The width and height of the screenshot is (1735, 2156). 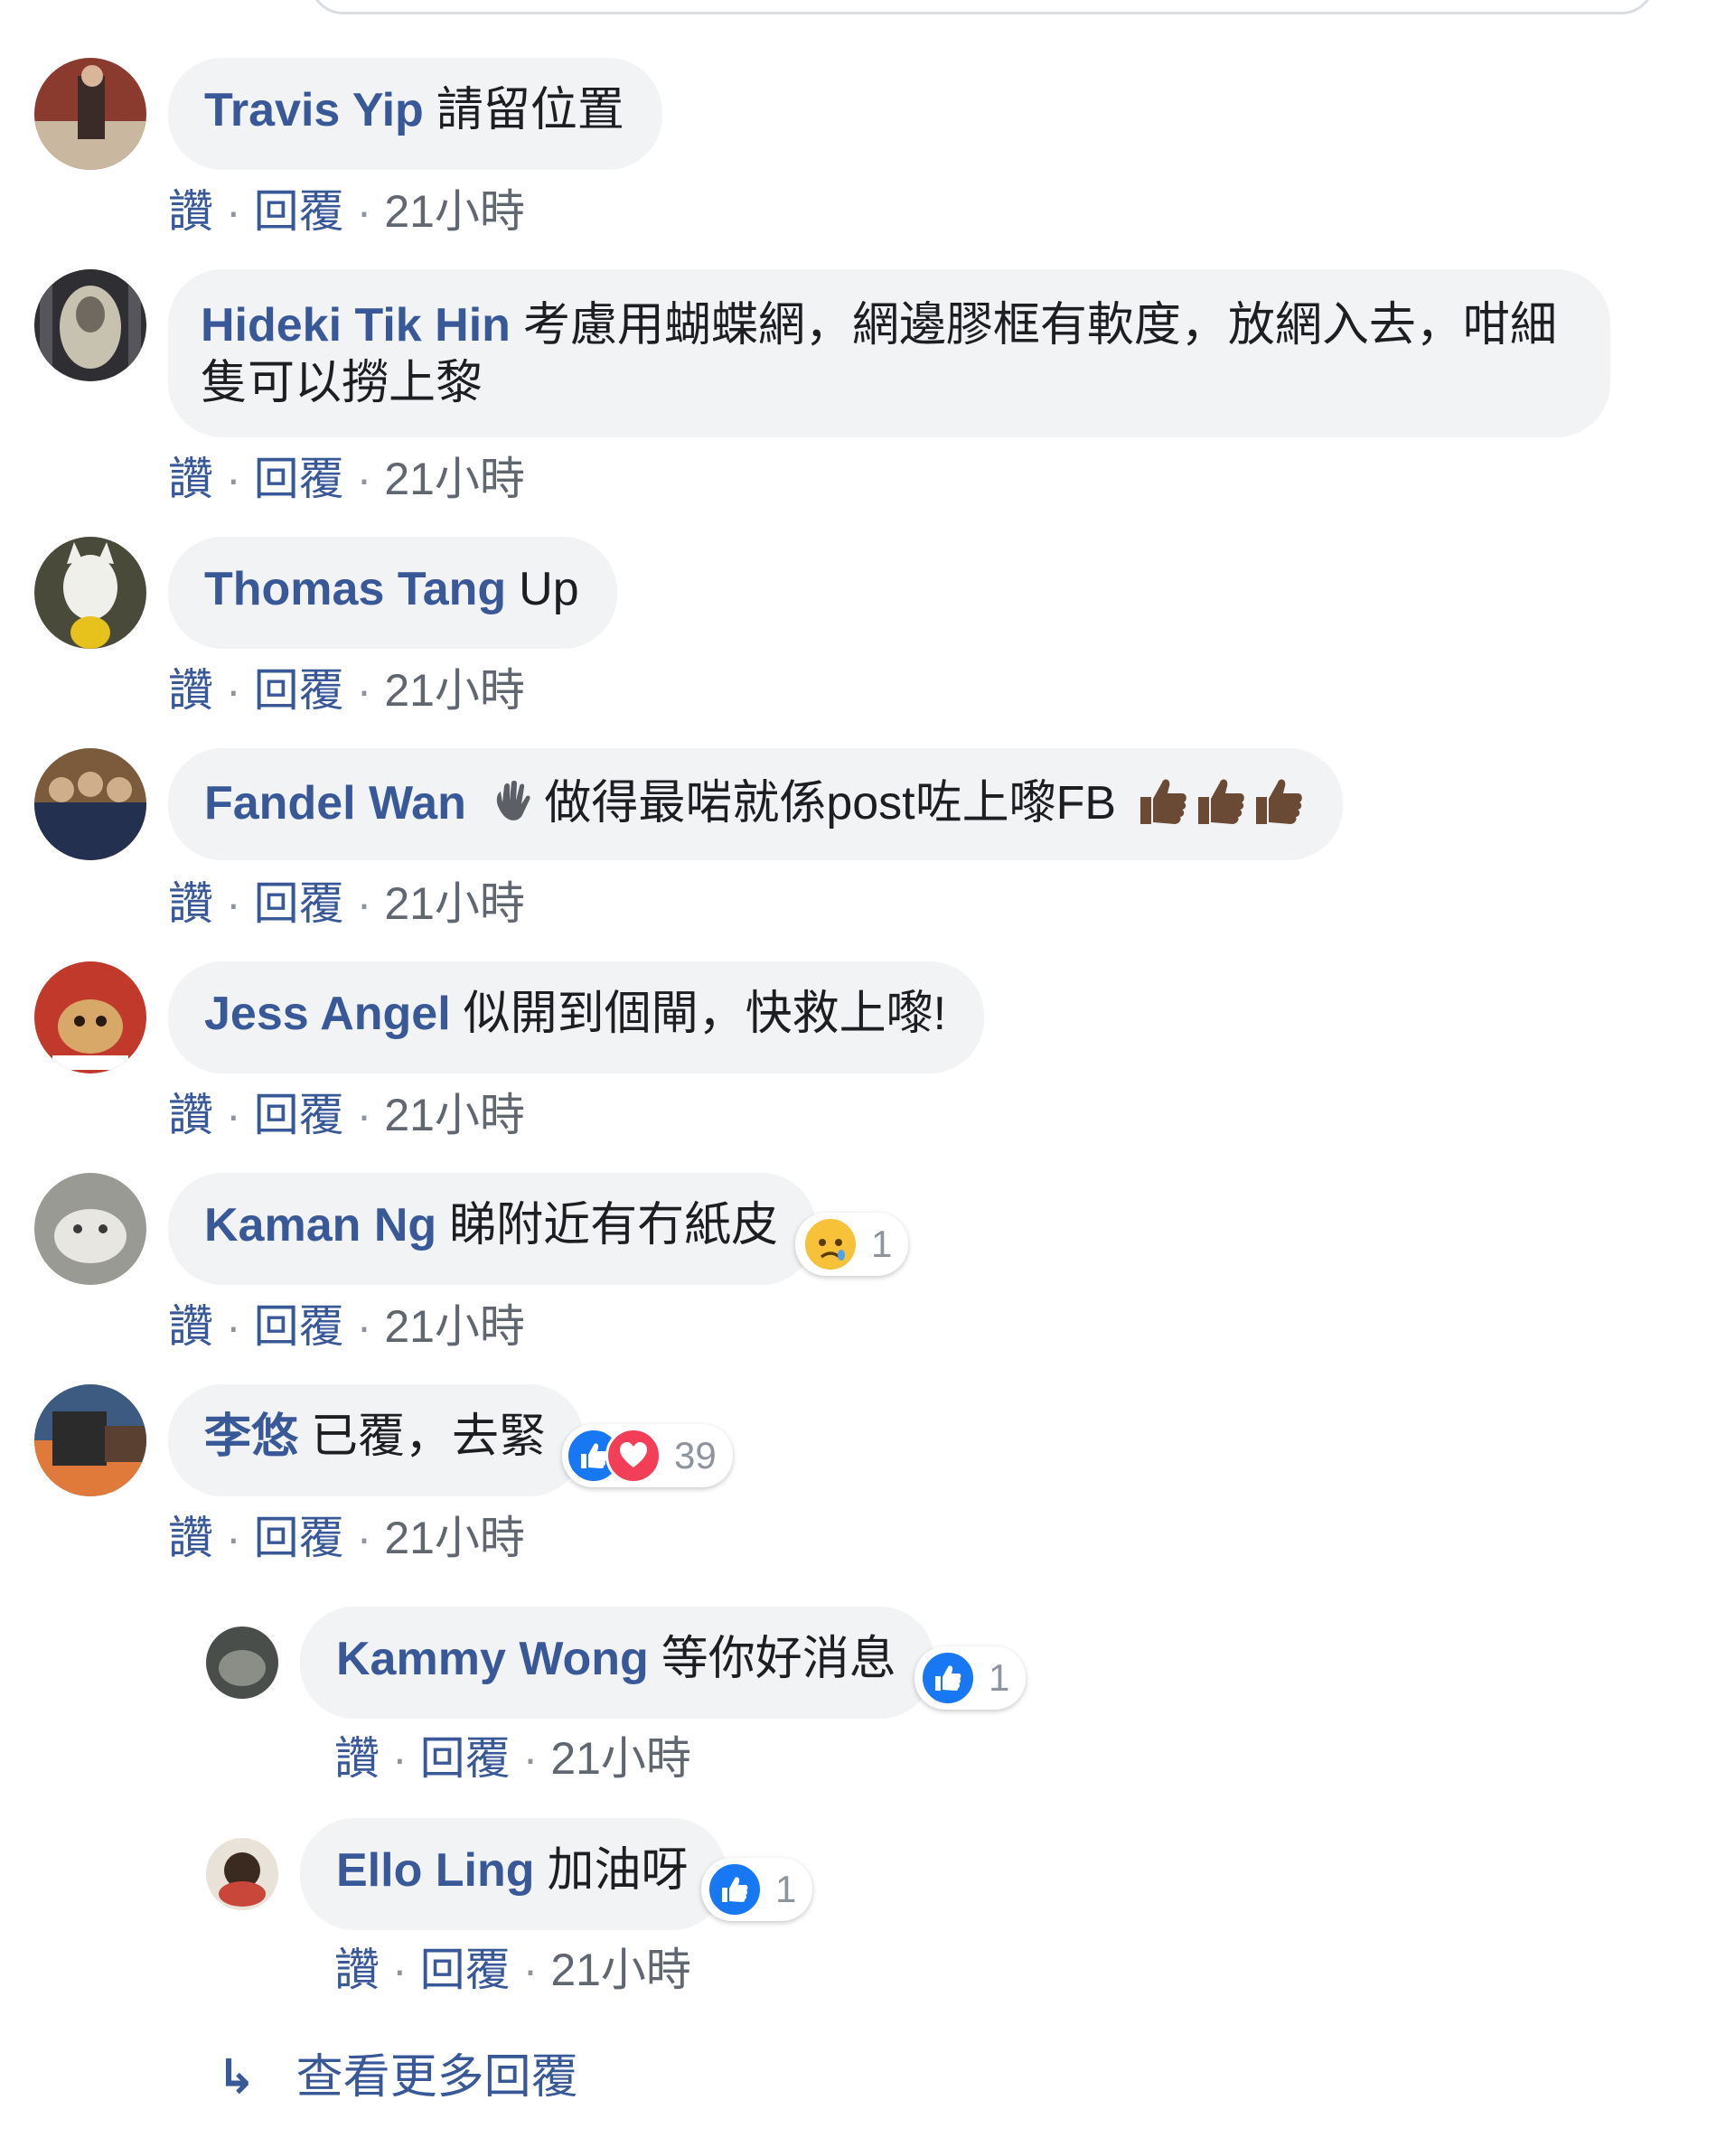 What do you see at coordinates (436, 1870) in the screenshot?
I see `commenter-name: Ello Ling` at bounding box center [436, 1870].